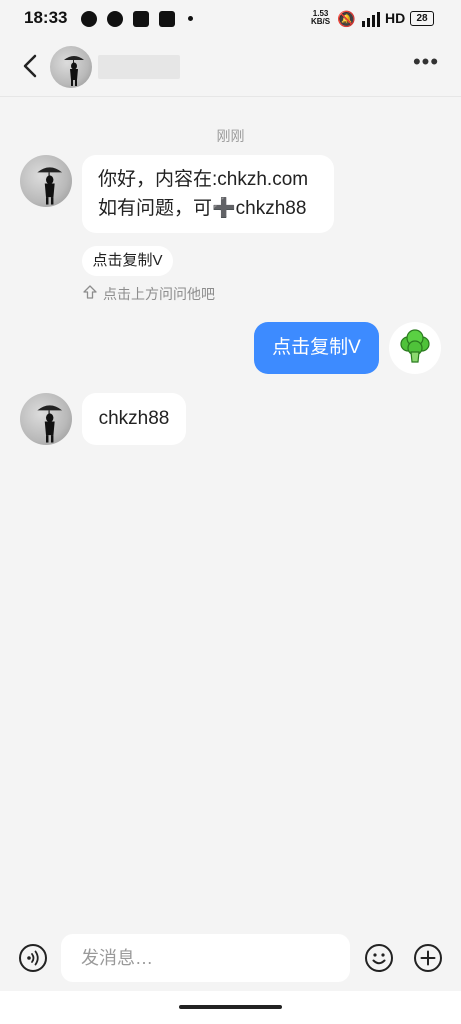 Image resolution: width=461 pixels, height=1024 pixels. What do you see at coordinates (202, 208) in the screenshot?
I see `message-text-line: 如有问题，可➕chkzh88` at bounding box center [202, 208].